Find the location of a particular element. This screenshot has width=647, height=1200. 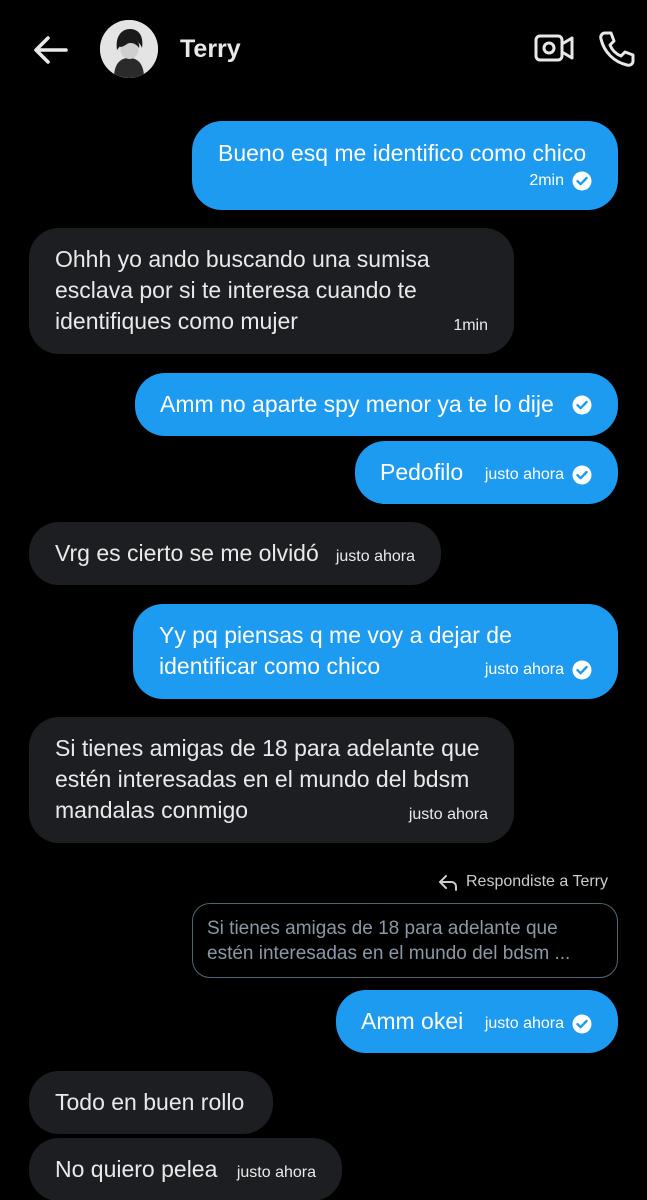

message-text: Pedofilo is located at coordinates (422, 472).